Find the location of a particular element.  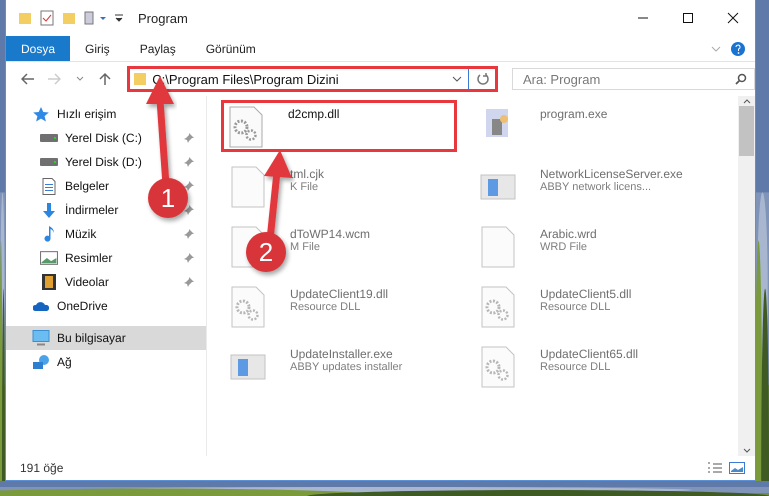

file-name: UpdateClient65.dll is located at coordinates (589, 354).